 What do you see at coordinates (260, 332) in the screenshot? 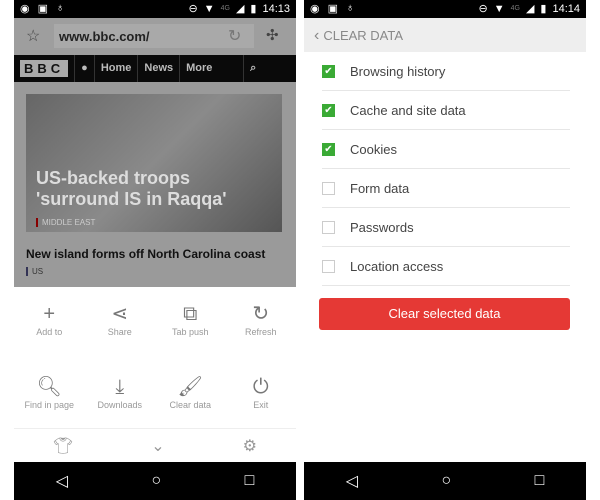
I see `menu-item-label: Refresh` at bounding box center [260, 332].